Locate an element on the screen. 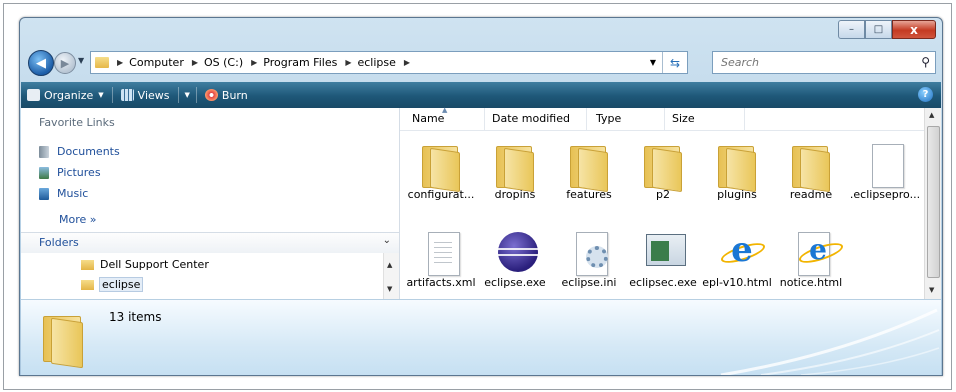  folders-label: Folders is located at coordinates (59, 242).